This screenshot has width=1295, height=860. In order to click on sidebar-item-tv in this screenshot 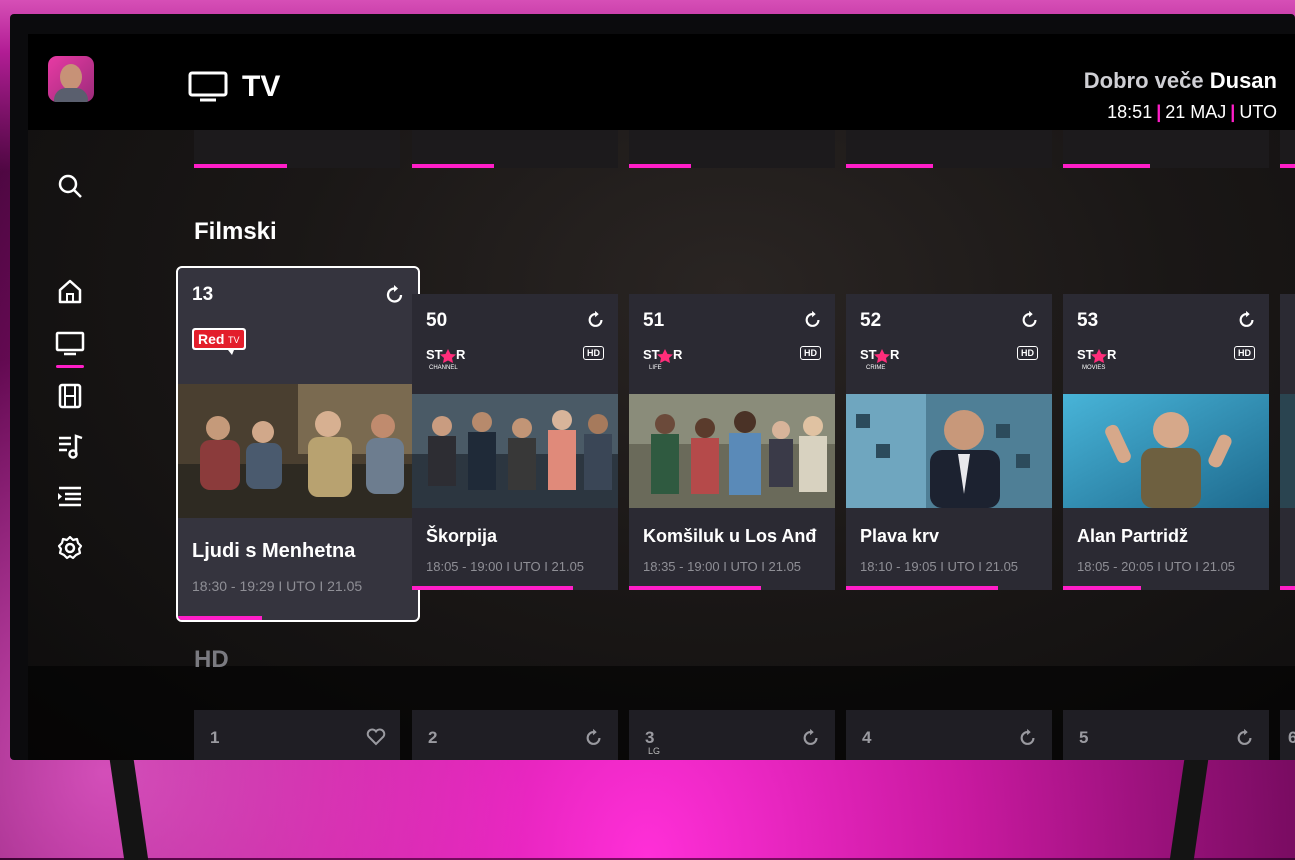, I will do `click(70, 348)`.